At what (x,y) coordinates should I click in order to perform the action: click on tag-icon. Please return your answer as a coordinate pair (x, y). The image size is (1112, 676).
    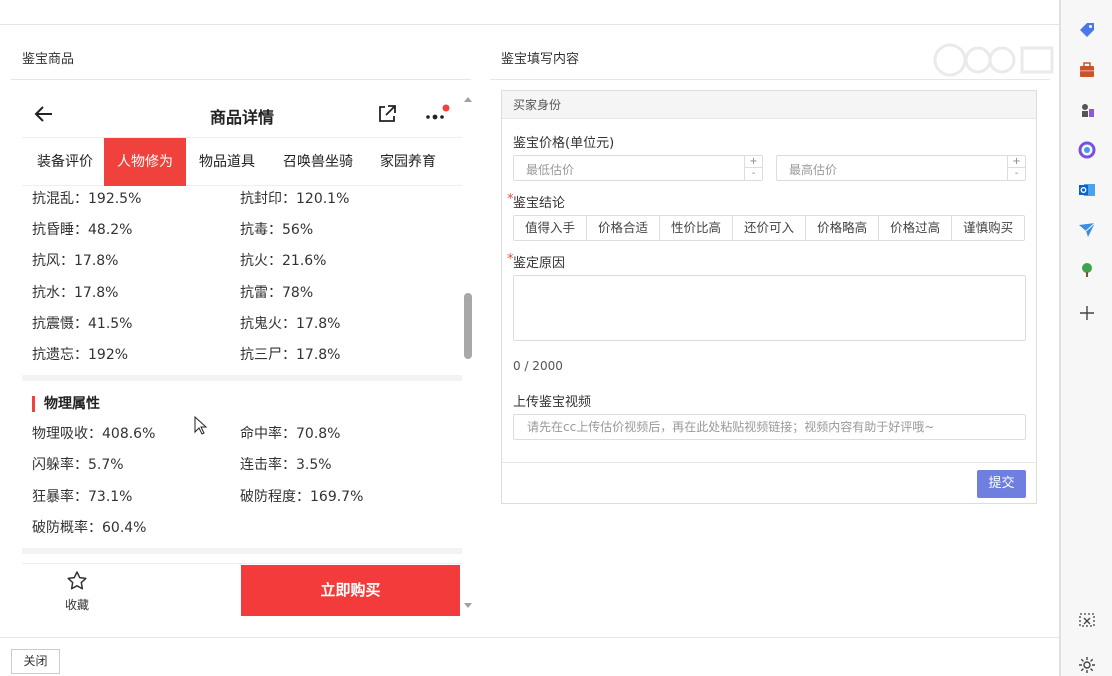
    Looking at the image, I should click on (1087, 30).